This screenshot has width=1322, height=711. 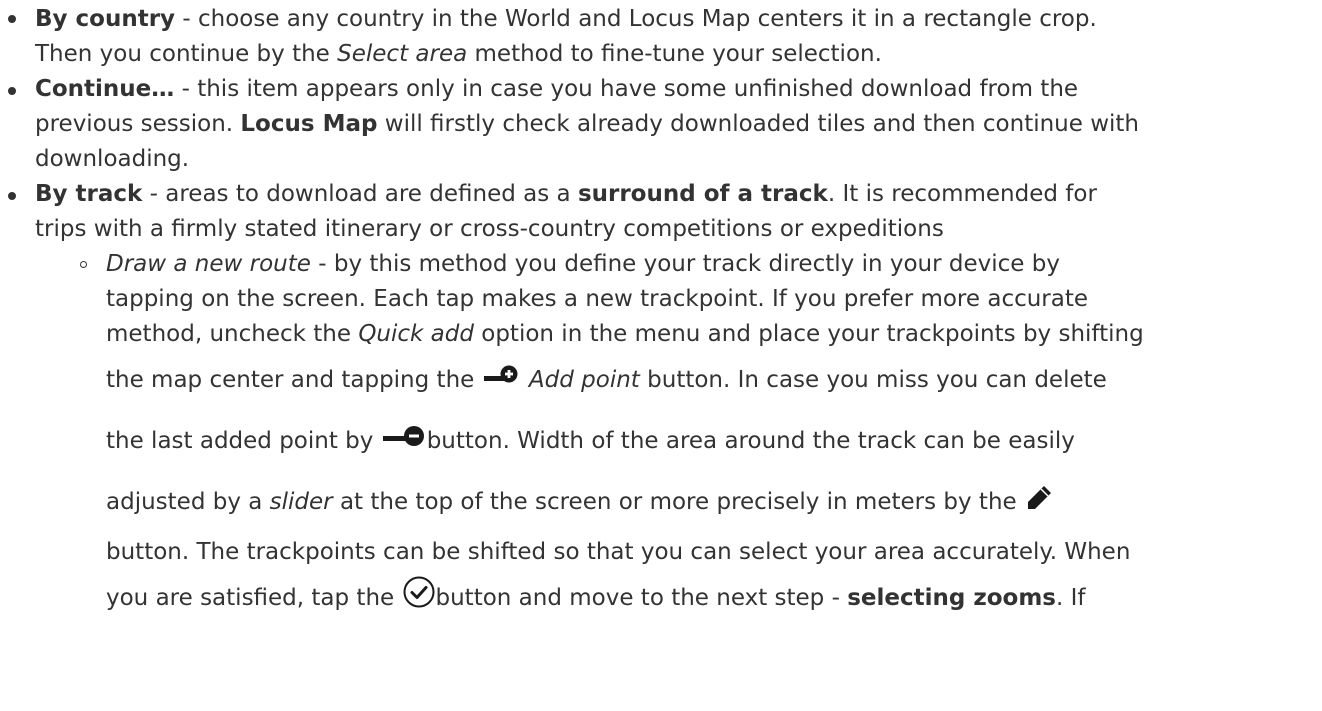 I want to click on draw-new-route-term: Draw a new route, so click(x=208, y=264).